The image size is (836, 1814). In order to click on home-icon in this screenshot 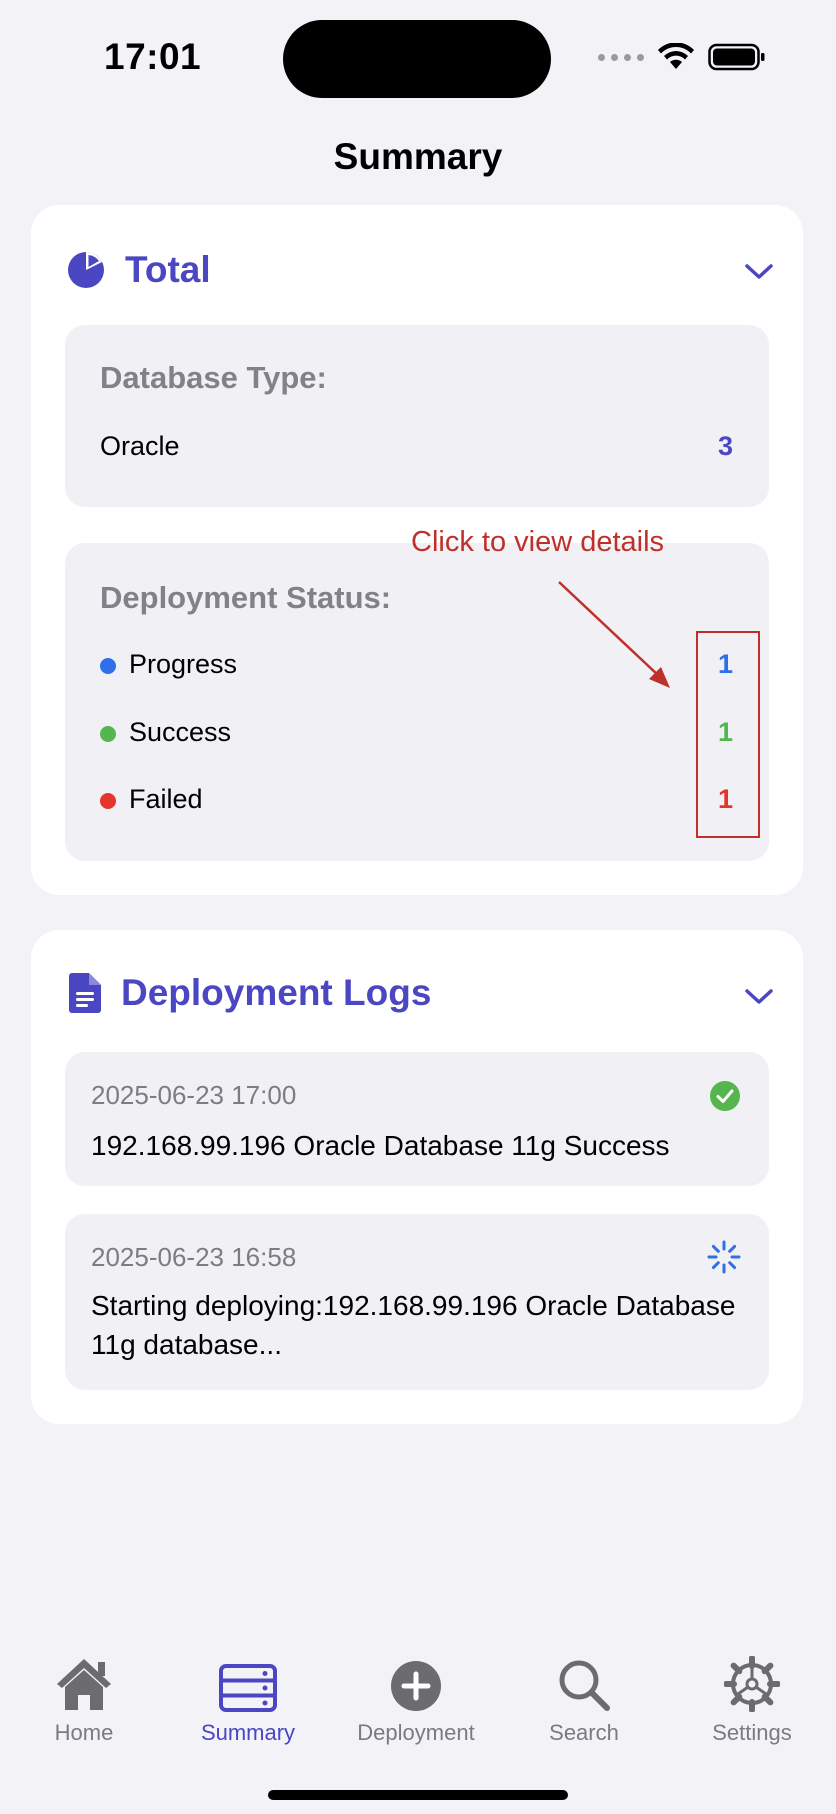, I will do `click(84, 1684)`.